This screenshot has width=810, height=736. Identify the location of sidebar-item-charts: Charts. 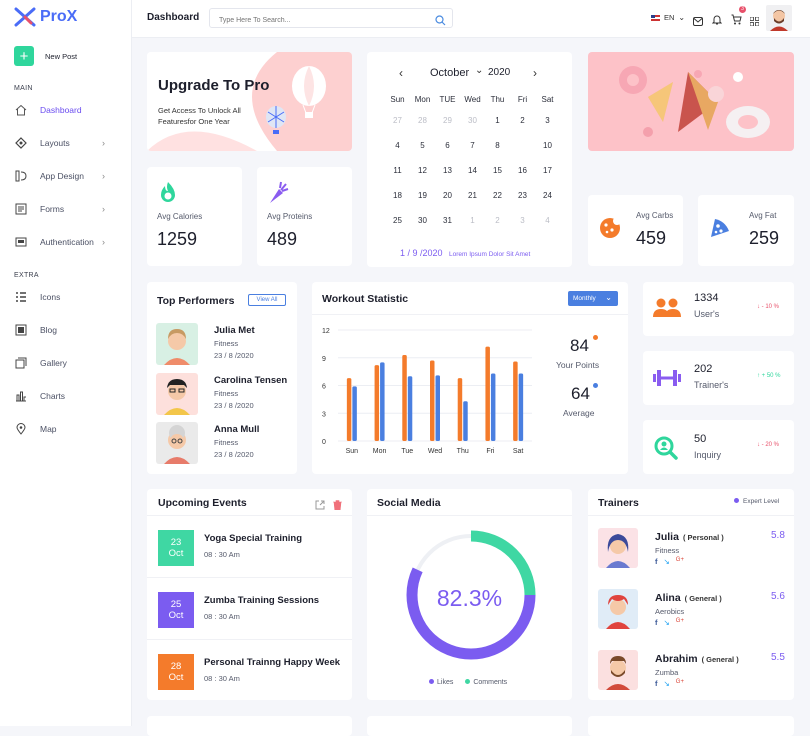
(39, 396).